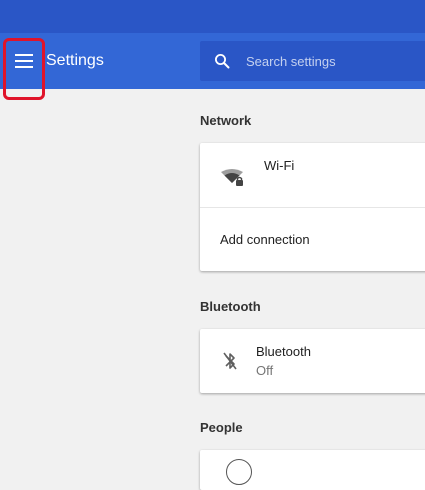  I want to click on app-title: Settings, so click(75, 60).